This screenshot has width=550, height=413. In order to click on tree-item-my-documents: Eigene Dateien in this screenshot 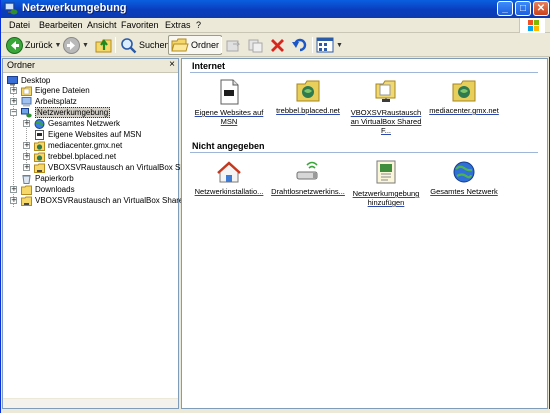, I will do `click(55, 90)`.